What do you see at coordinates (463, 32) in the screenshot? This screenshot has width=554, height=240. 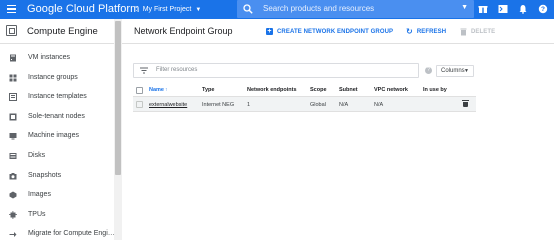 I see `trash-icon` at bounding box center [463, 32].